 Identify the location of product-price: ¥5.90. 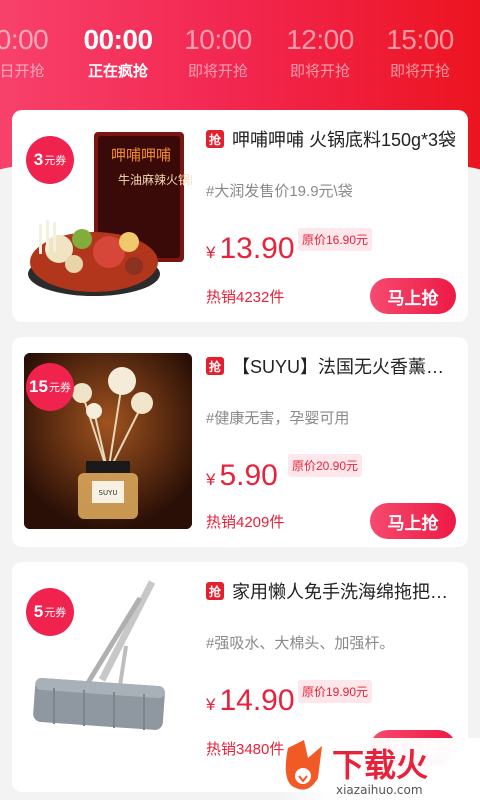
(242, 476).